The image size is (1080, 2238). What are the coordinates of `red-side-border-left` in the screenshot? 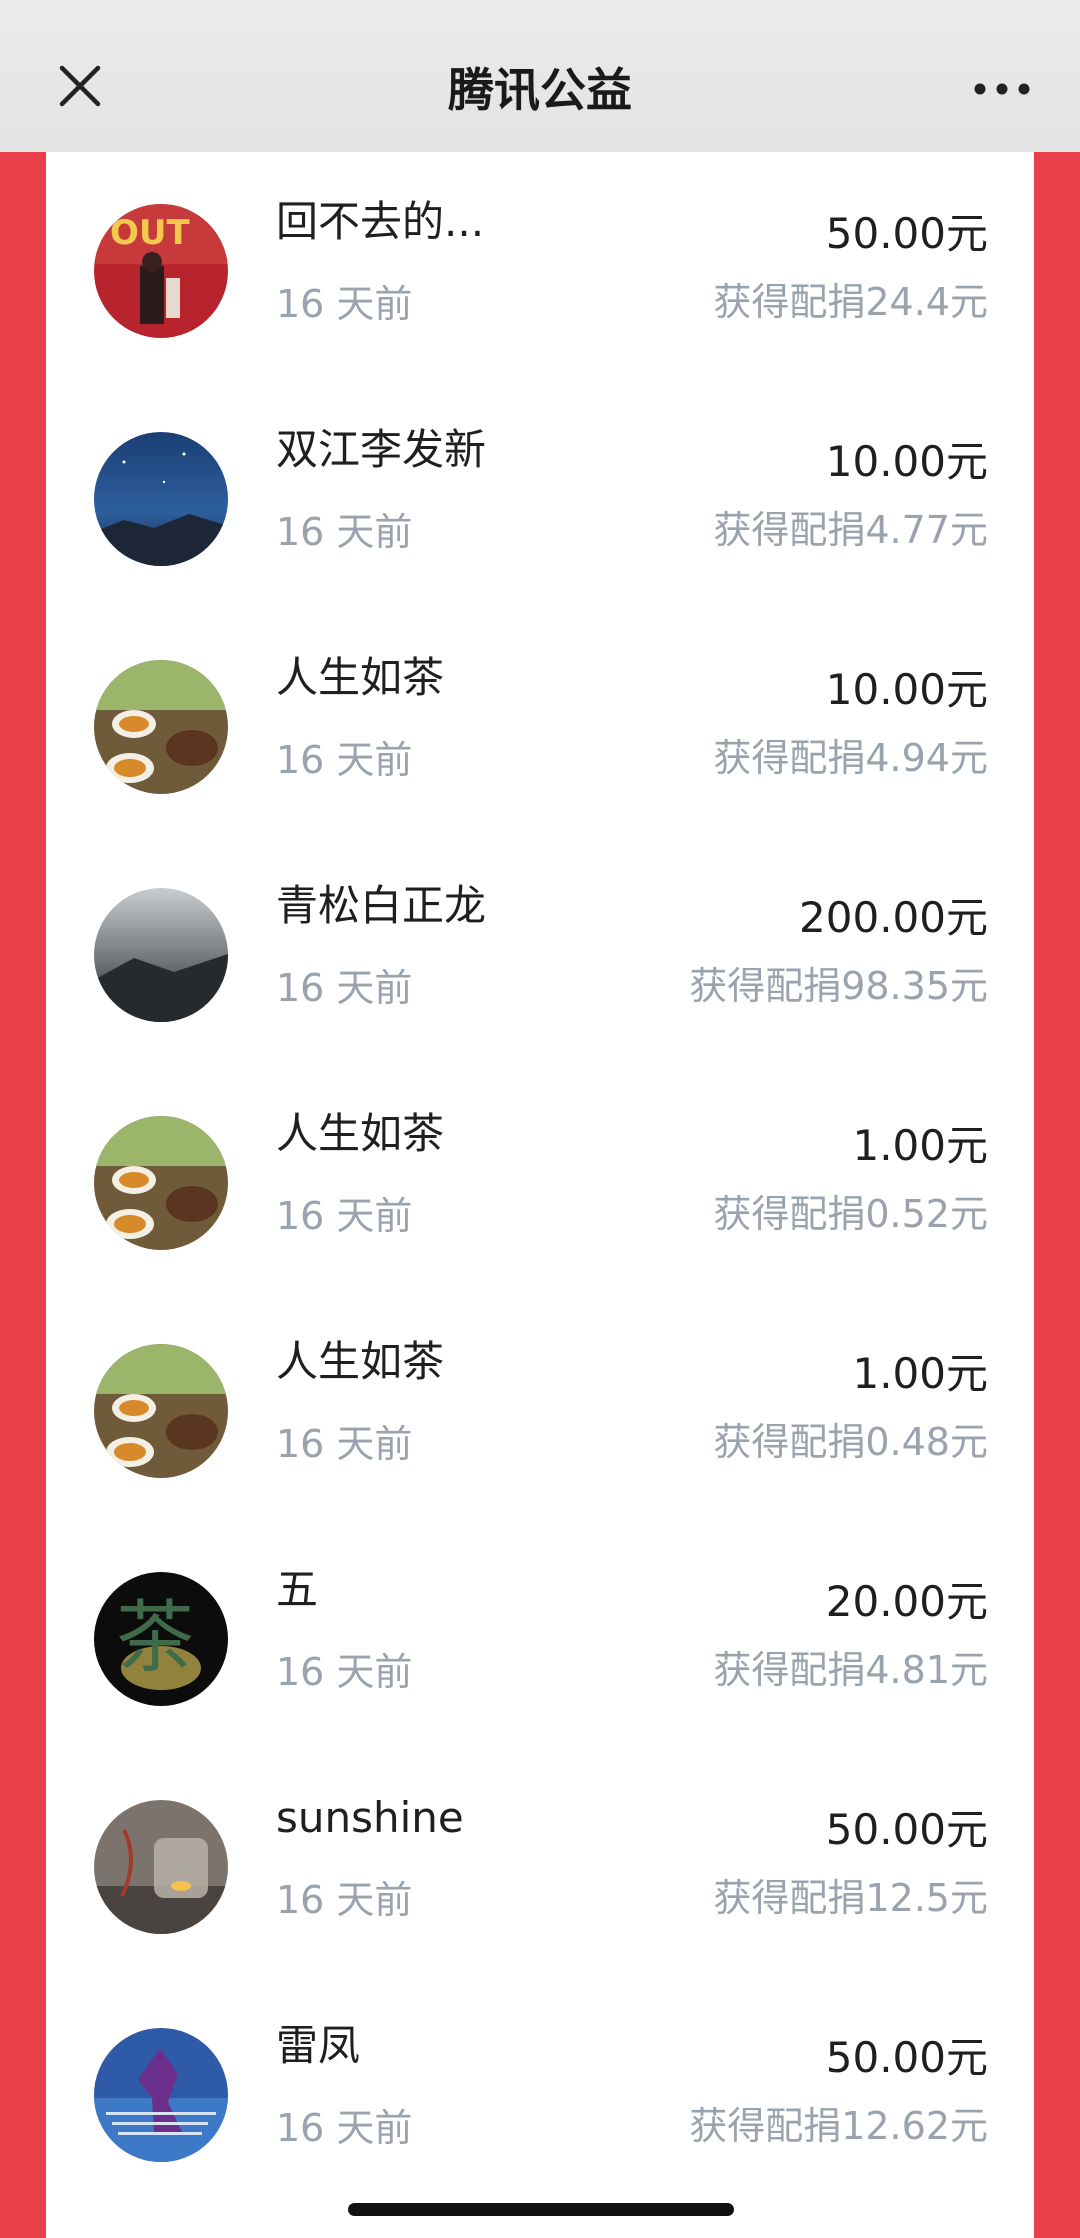 It's located at (23, 1195).